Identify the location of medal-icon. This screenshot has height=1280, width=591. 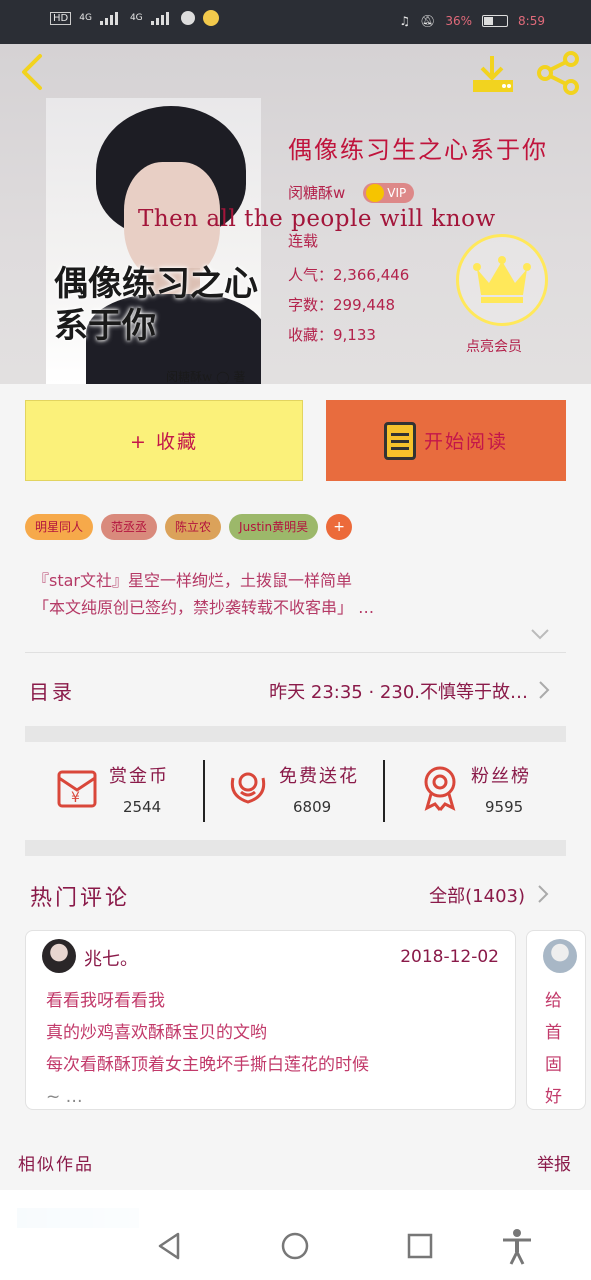
(440, 788).